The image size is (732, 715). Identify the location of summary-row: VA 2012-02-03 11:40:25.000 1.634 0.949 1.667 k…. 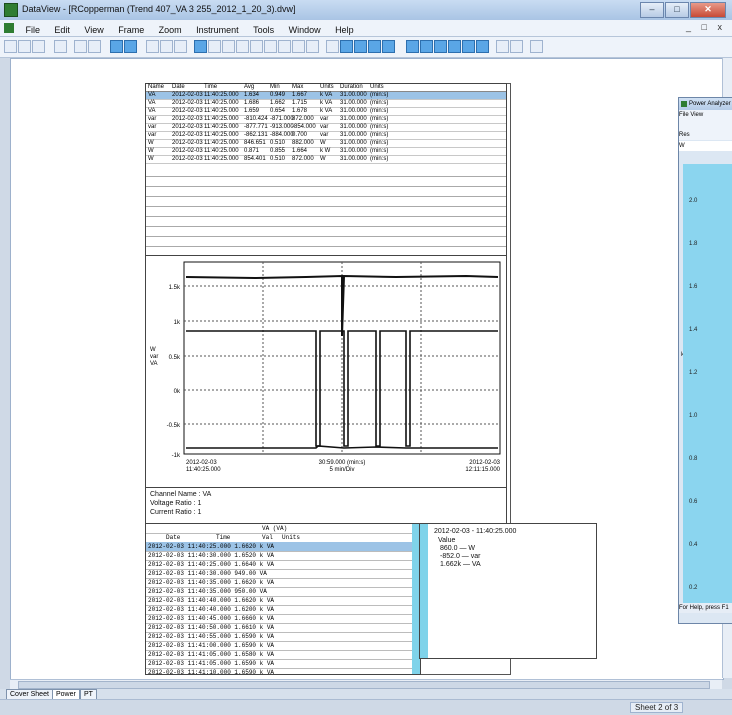
(326, 96).